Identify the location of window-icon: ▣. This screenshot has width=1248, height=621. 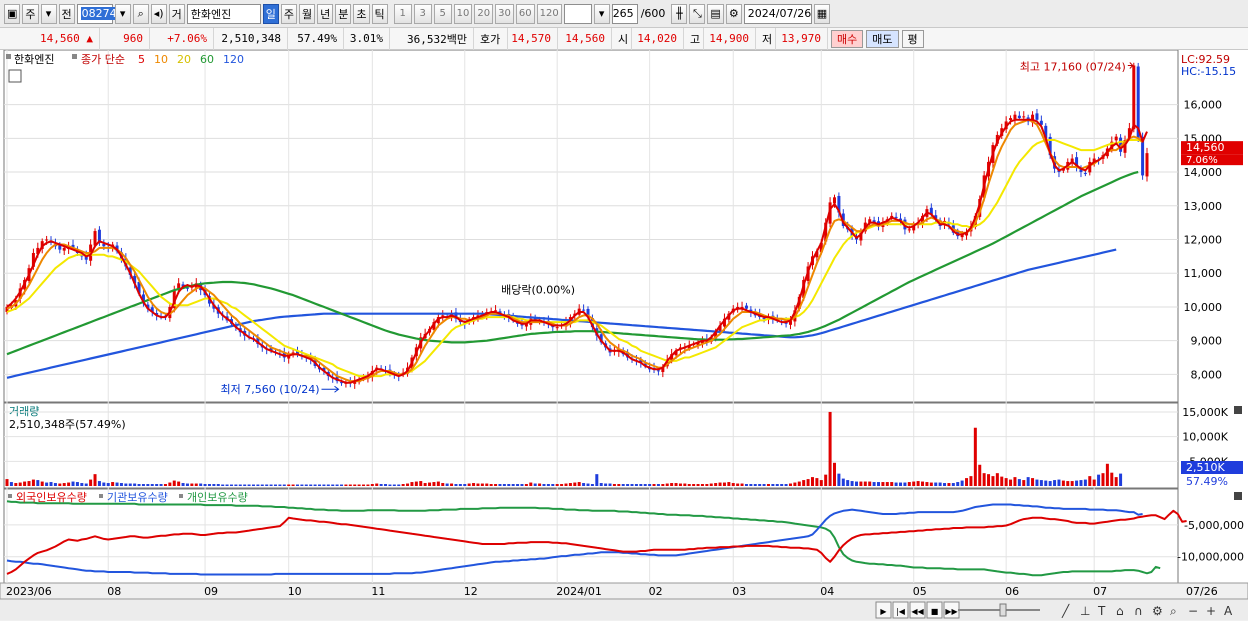
(12, 13).